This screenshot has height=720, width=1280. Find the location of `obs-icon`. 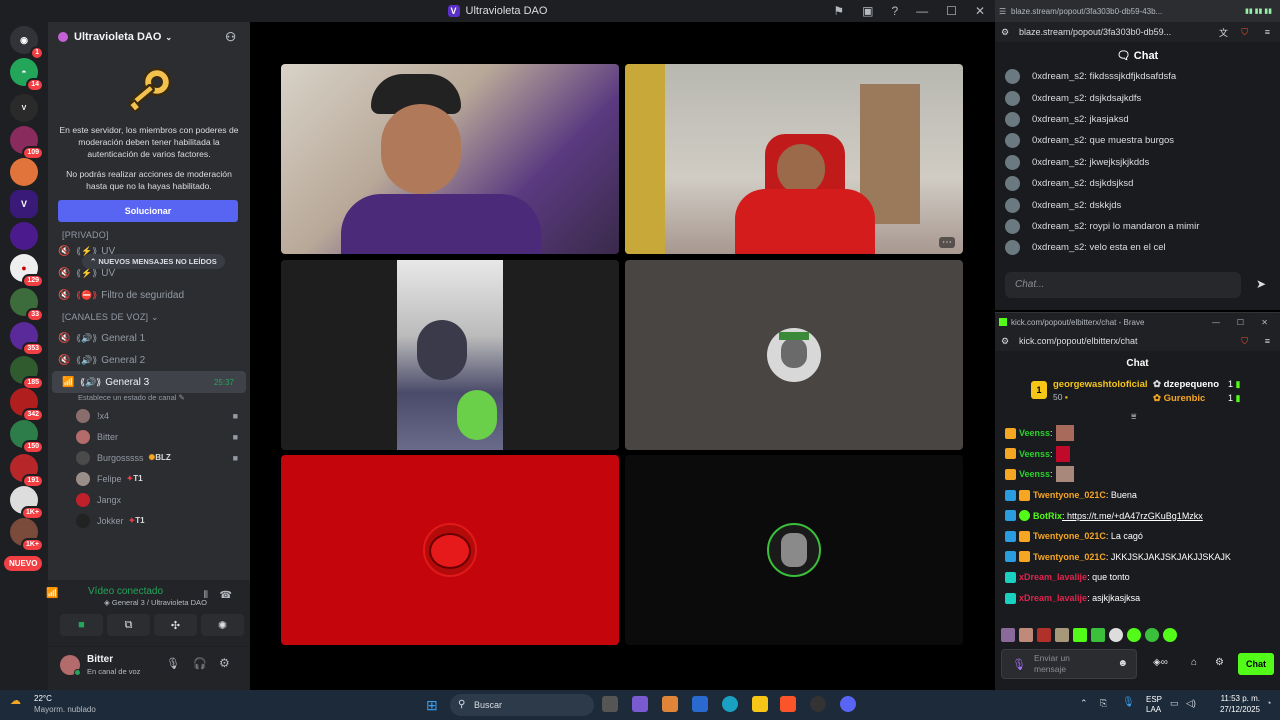

obs-icon is located at coordinates (818, 704).